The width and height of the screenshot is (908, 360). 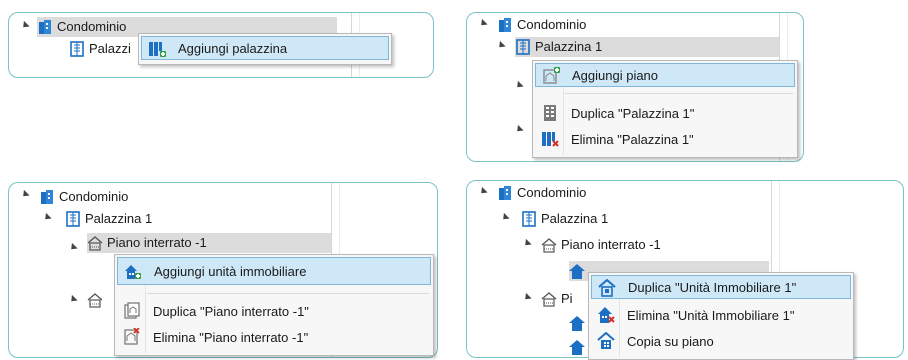 I want to click on menu-item-add-unit: Aggiungi unità immobiliare, so click(x=274, y=271).